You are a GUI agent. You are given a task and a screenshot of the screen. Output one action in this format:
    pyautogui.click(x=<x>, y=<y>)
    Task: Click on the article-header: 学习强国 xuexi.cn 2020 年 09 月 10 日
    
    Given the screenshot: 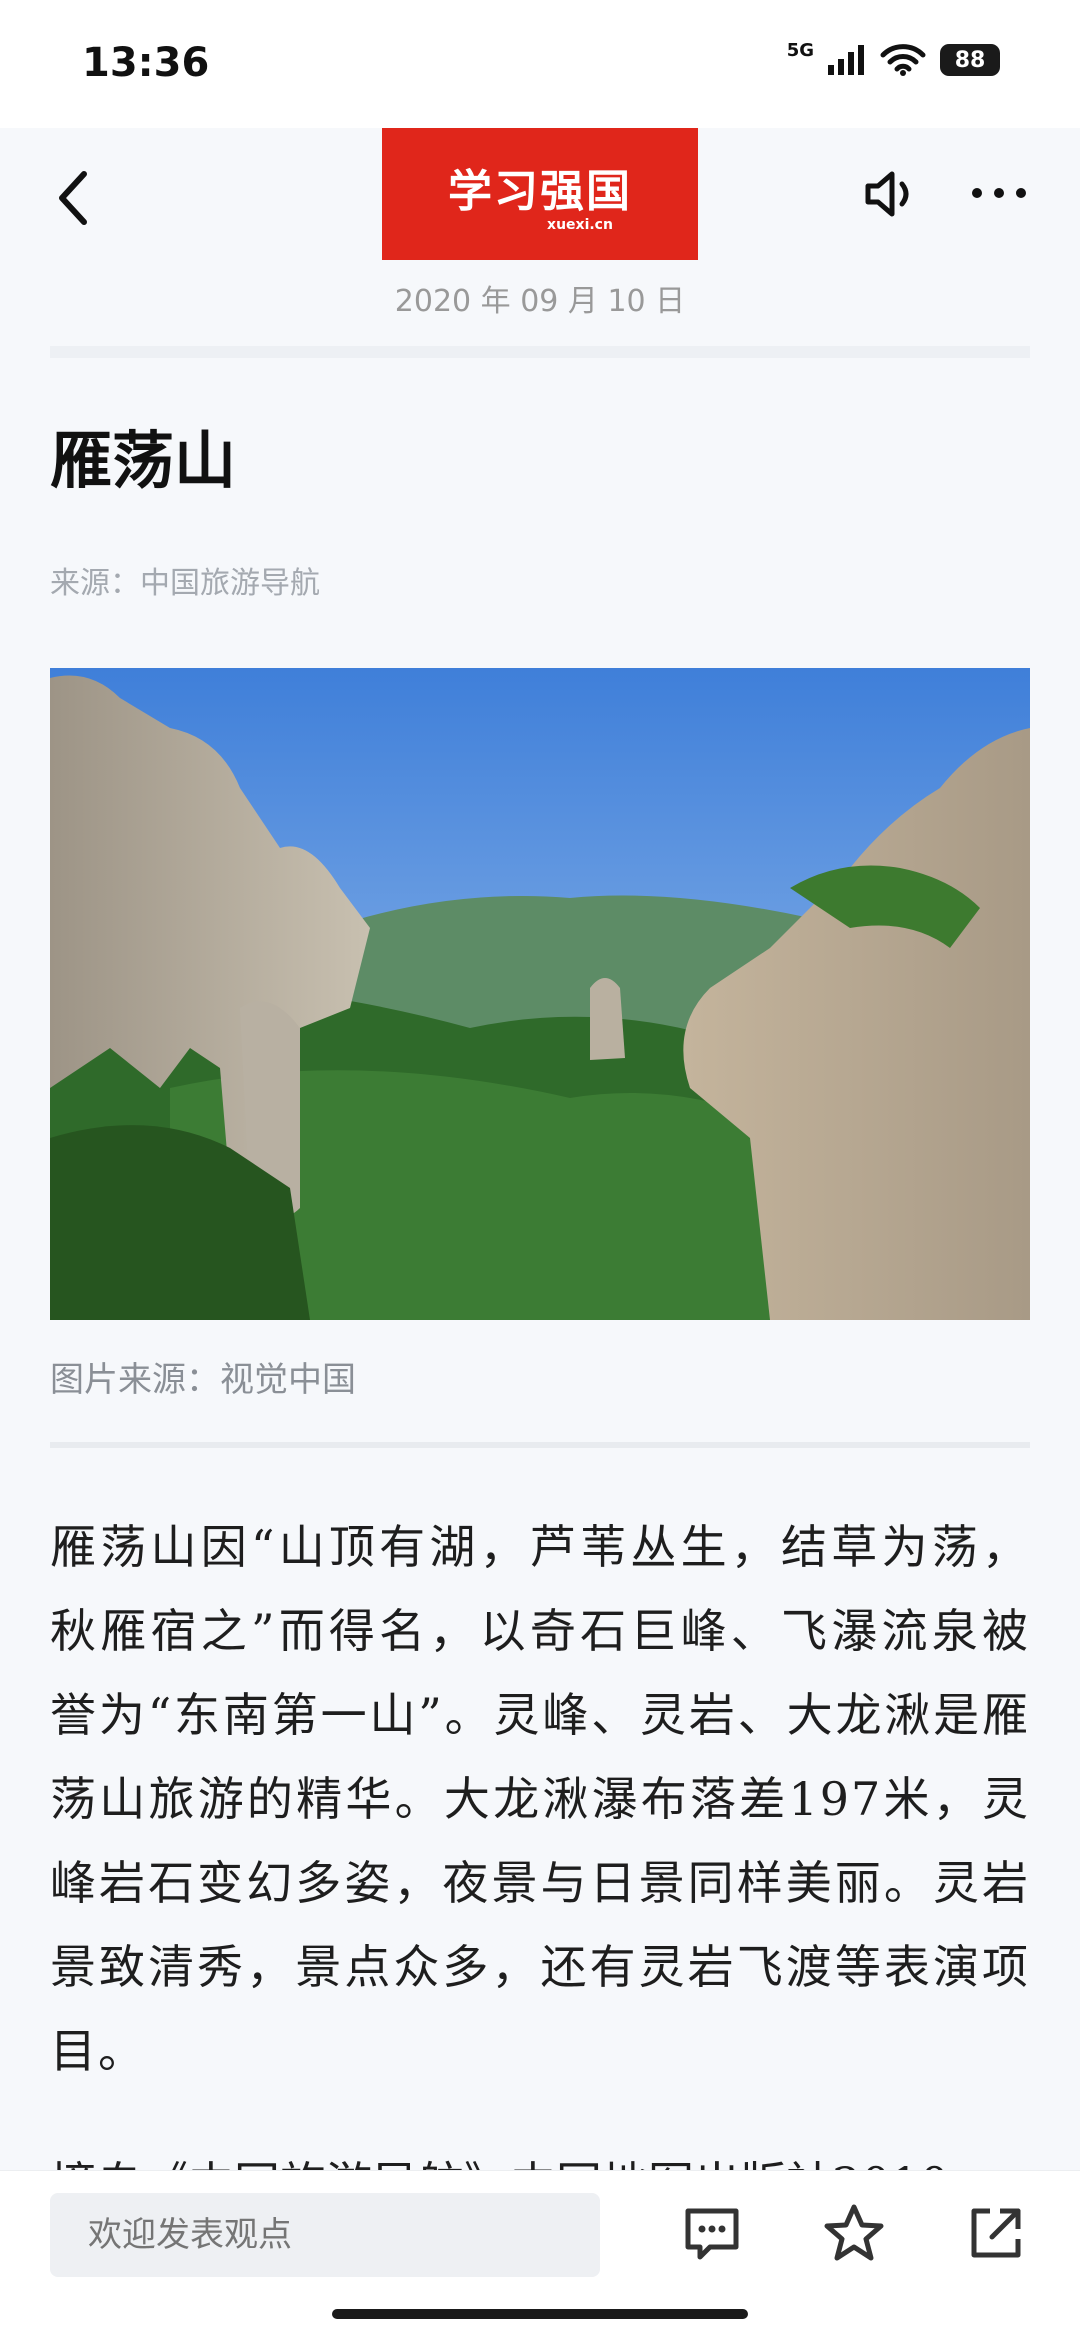 What is the action you would take?
    pyautogui.click(x=540, y=228)
    